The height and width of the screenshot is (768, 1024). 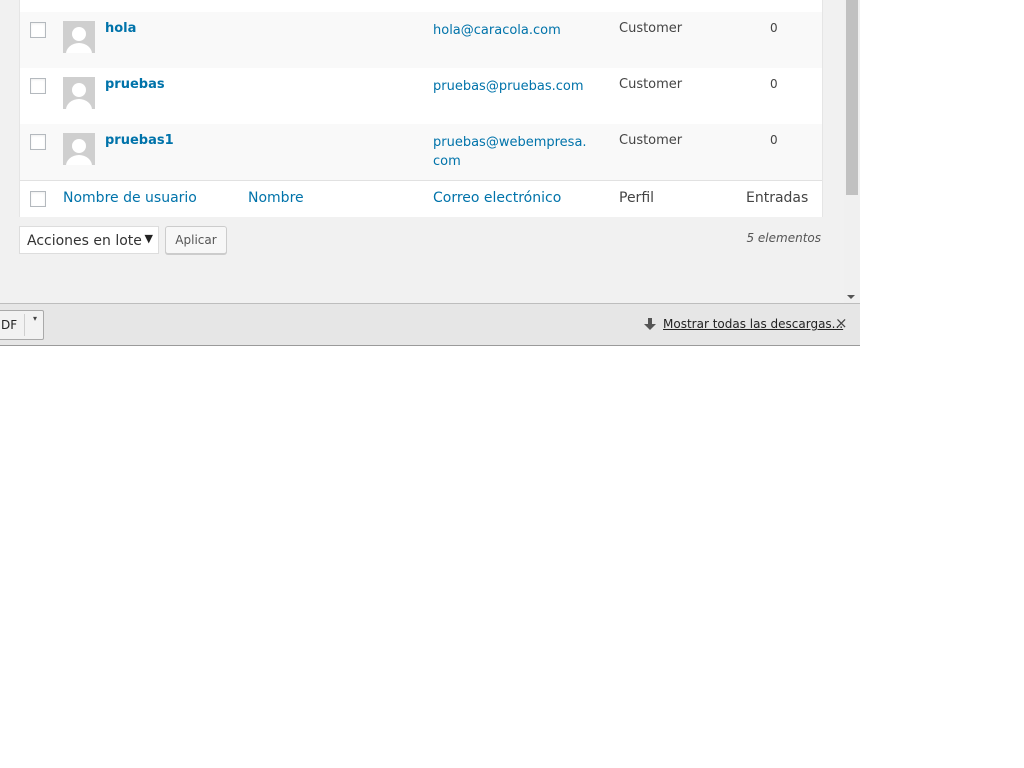 What do you see at coordinates (148, 238) in the screenshot?
I see `caret-down-icon: ▼` at bounding box center [148, 238].